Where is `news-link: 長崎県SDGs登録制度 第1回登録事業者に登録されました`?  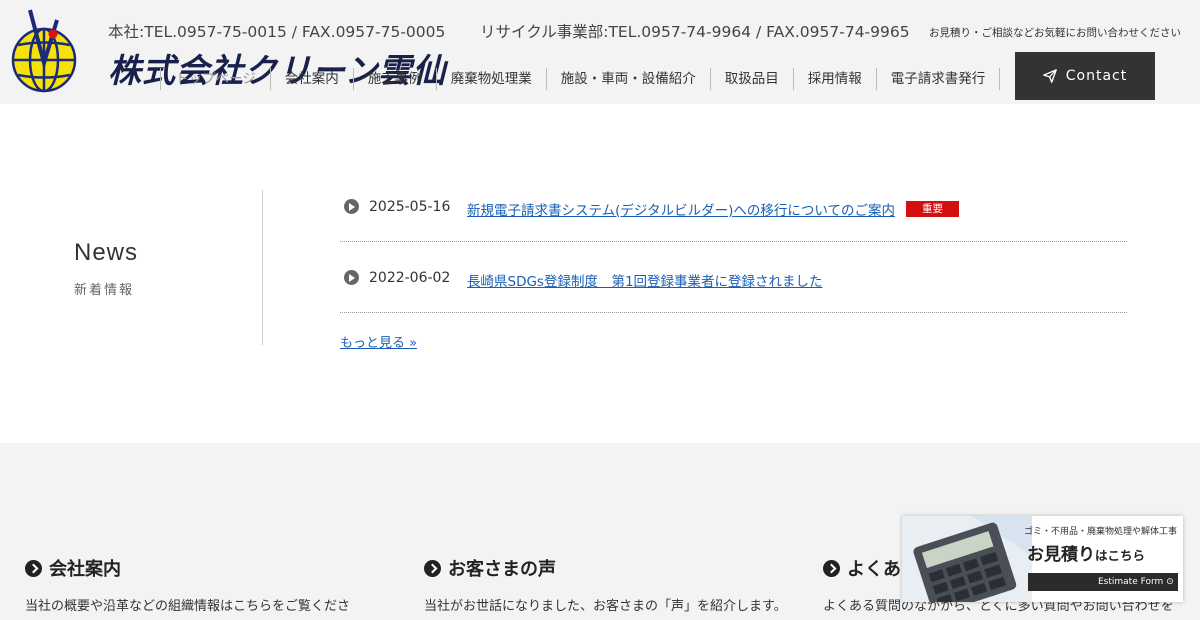
news-link: 長崎県SDGs登録制度 第1回登録事業者に登録されました is located at coordinates (645, 280).